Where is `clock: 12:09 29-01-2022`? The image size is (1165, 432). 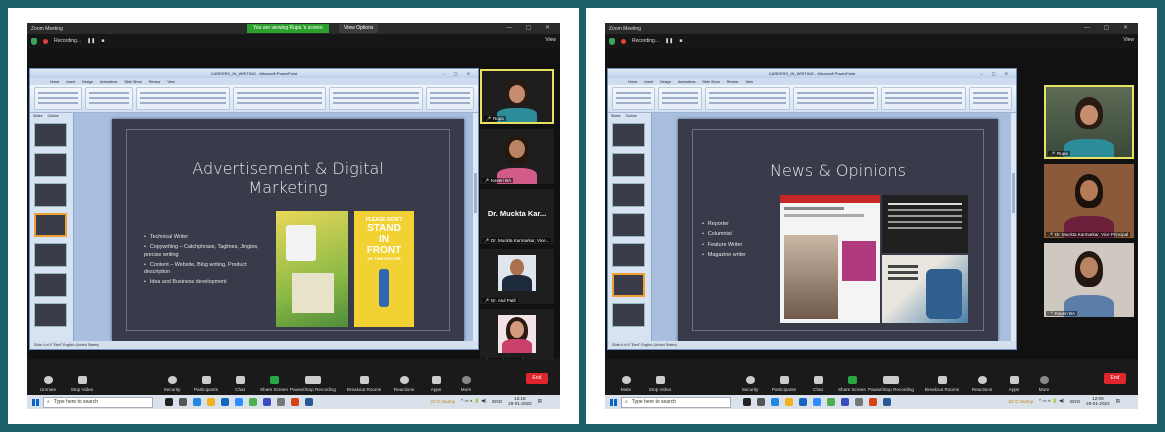 clock: 12:09 29-01-2022 is located at coordinates (1098, 401).